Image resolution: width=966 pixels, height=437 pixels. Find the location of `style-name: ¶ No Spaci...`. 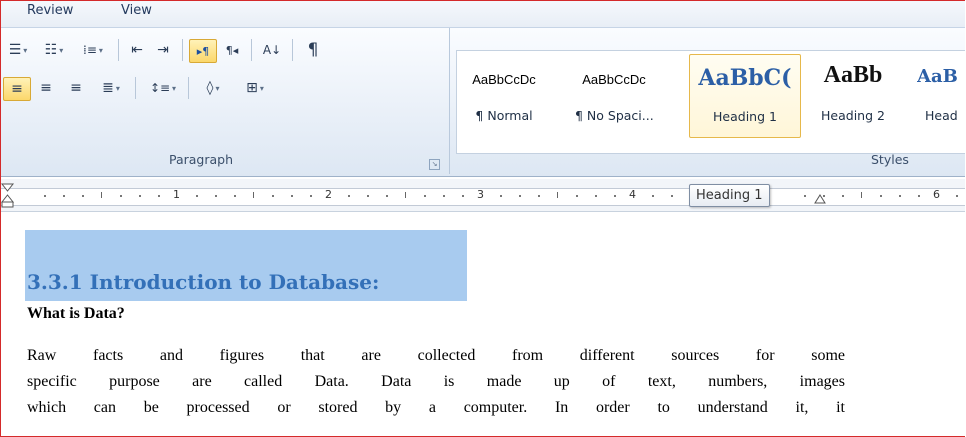

style-name: ¶ No Spaci... is located at coordinates (614, 115).